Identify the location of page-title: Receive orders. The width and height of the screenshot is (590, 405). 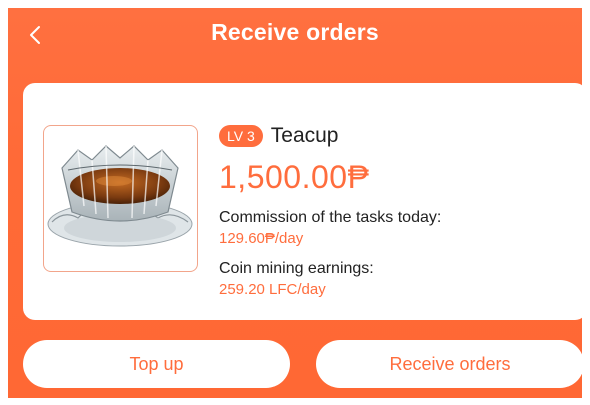
(295, 32).